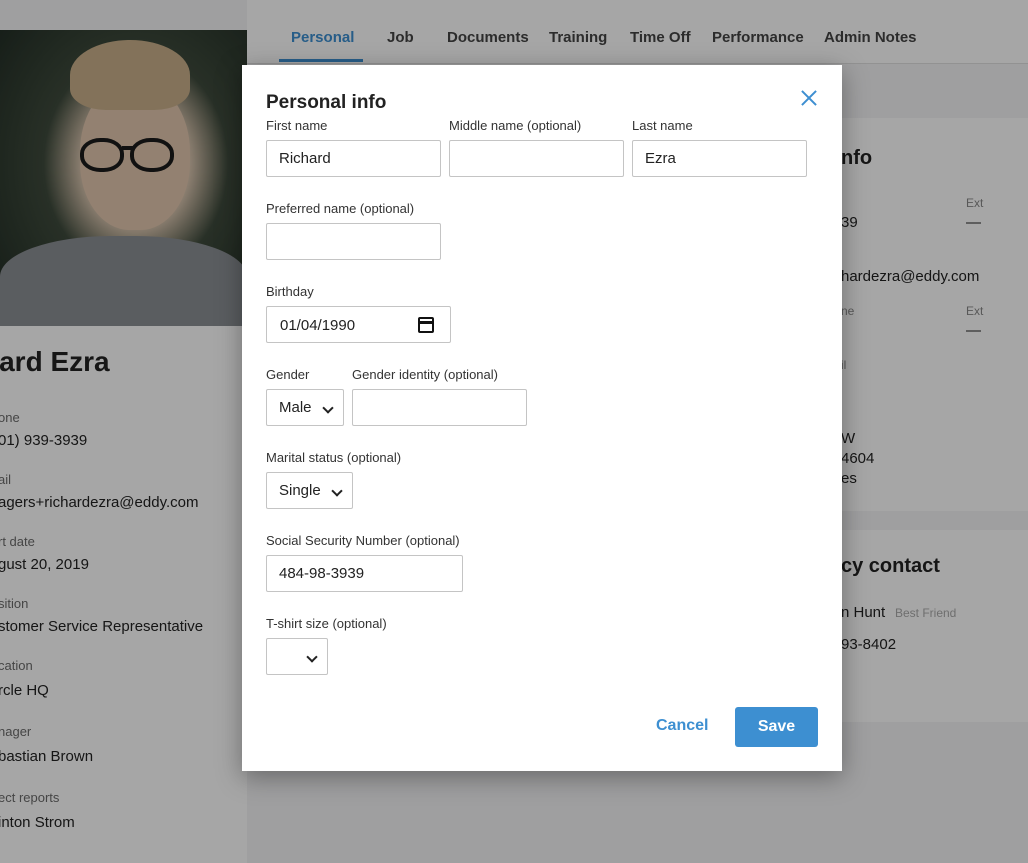  I want to click on calendar-icon, so click(426, 325).